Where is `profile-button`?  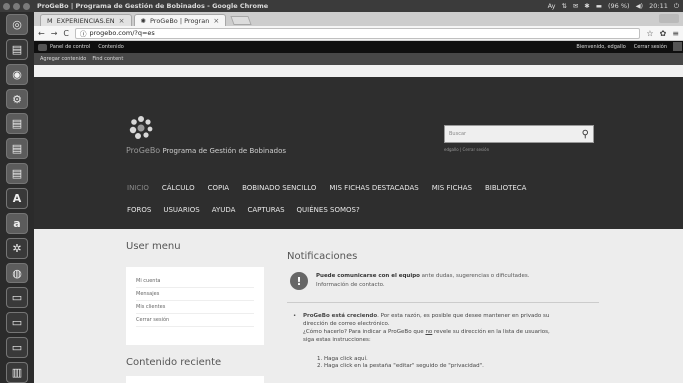 profile-button is located at coordinates (669, 18).